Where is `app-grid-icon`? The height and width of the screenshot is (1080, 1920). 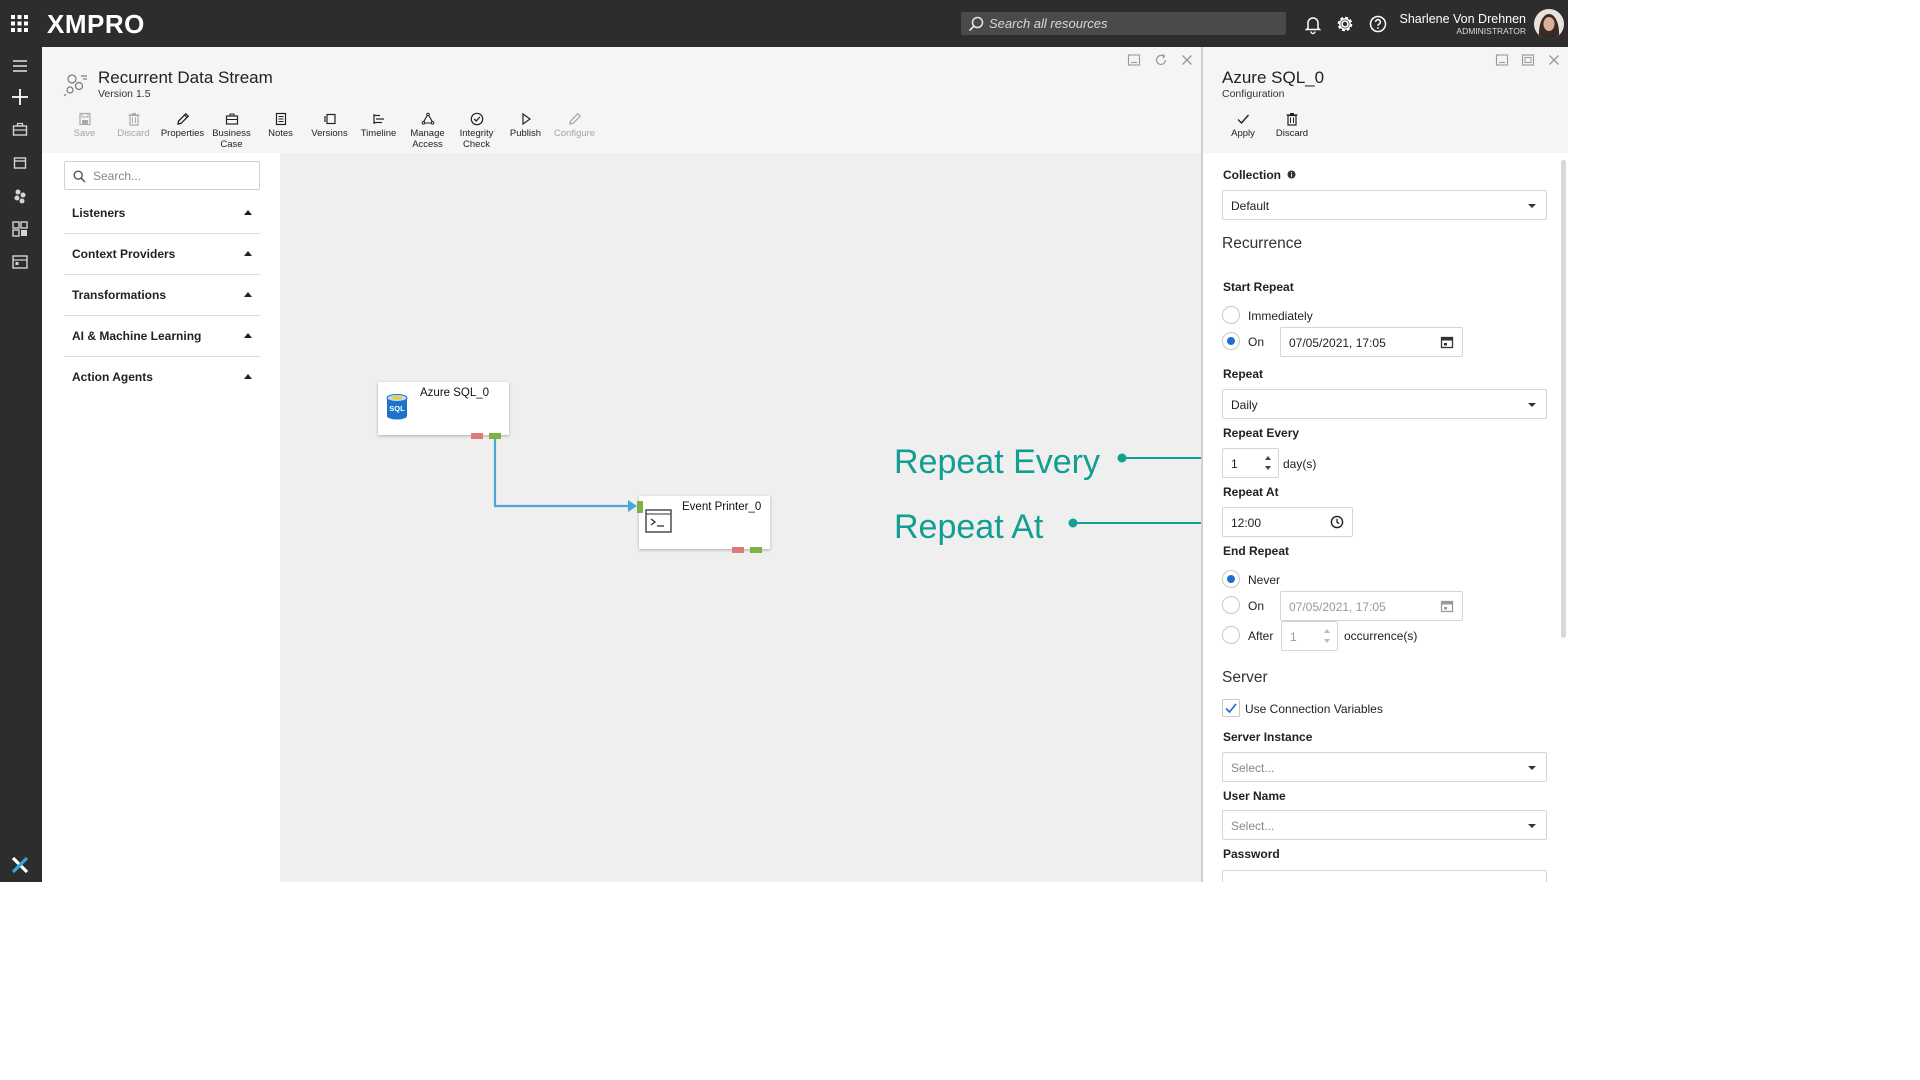 app-grid-icon is located at coordinates (19, 23).